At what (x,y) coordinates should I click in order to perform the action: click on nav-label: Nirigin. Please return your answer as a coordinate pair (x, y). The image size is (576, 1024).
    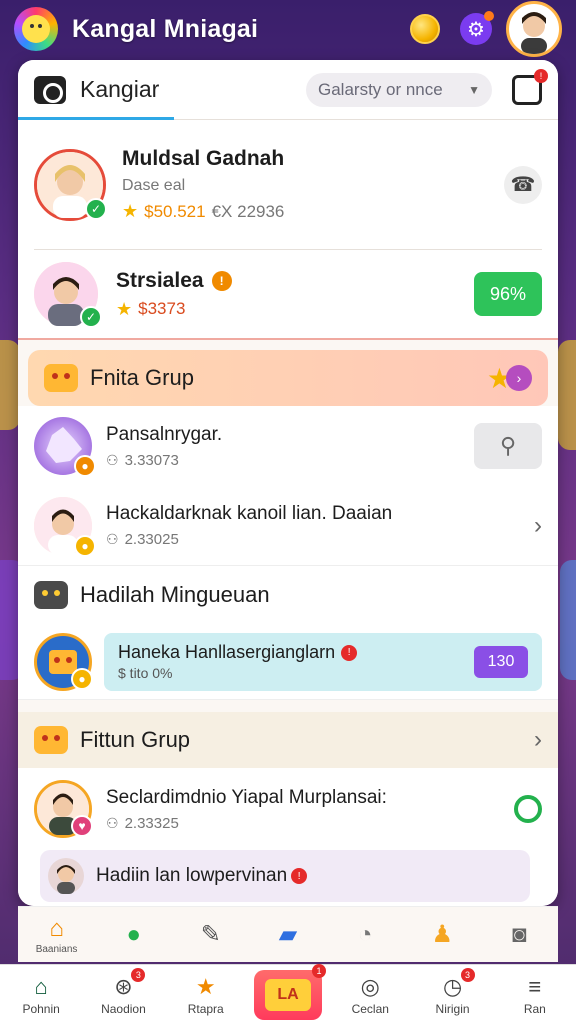
    Looking at the image, I should click on (452, 1008).